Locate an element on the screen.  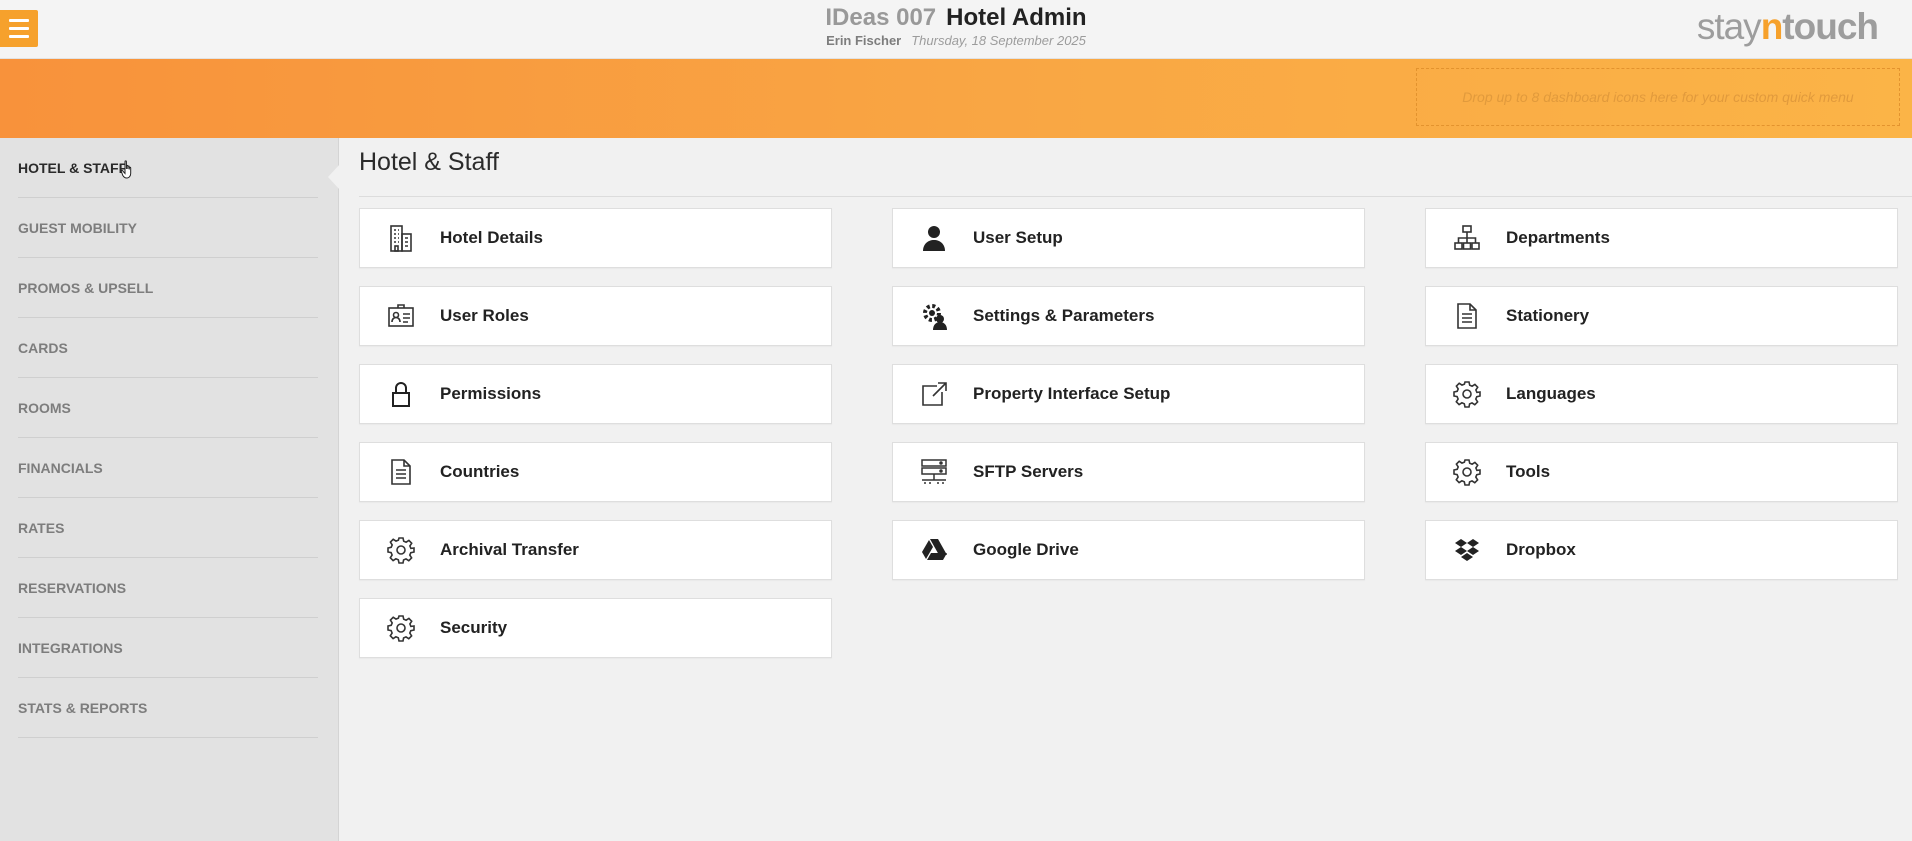
card-label: Settings & Parameters is located at coordinates (1064, 315).